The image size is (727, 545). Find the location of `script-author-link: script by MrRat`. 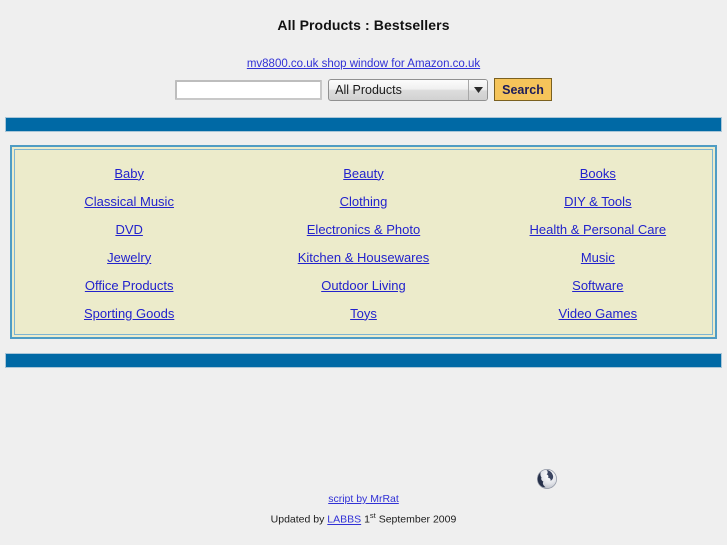

script-author-link: script by MrRat is located at coordinates (363, 499).